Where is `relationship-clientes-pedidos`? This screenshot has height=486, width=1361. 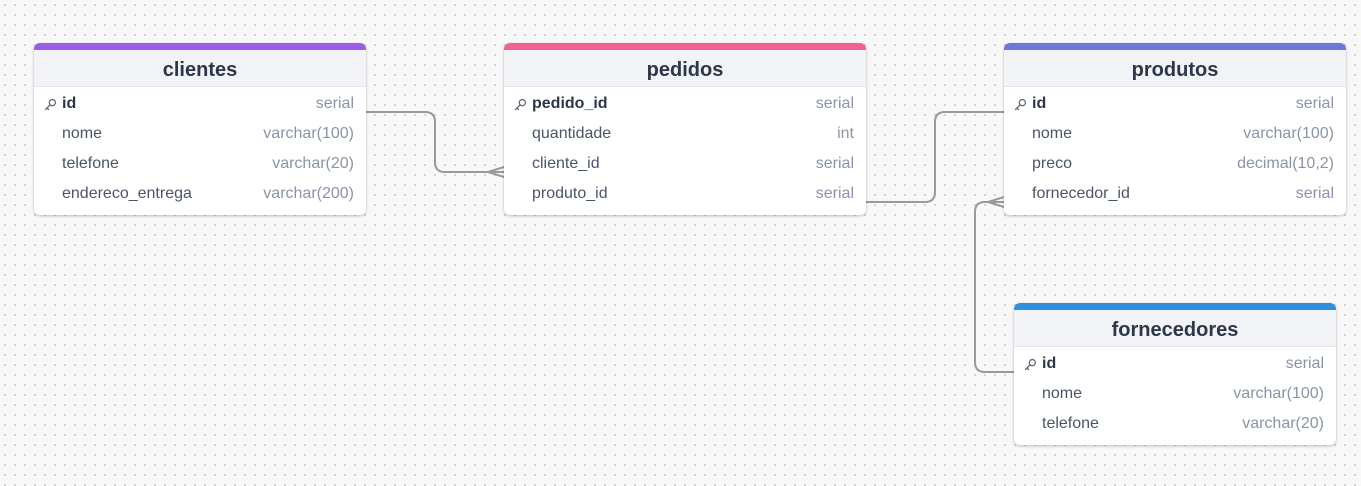 relationship-clientes-pedidos is located at coordinates (435, 142).